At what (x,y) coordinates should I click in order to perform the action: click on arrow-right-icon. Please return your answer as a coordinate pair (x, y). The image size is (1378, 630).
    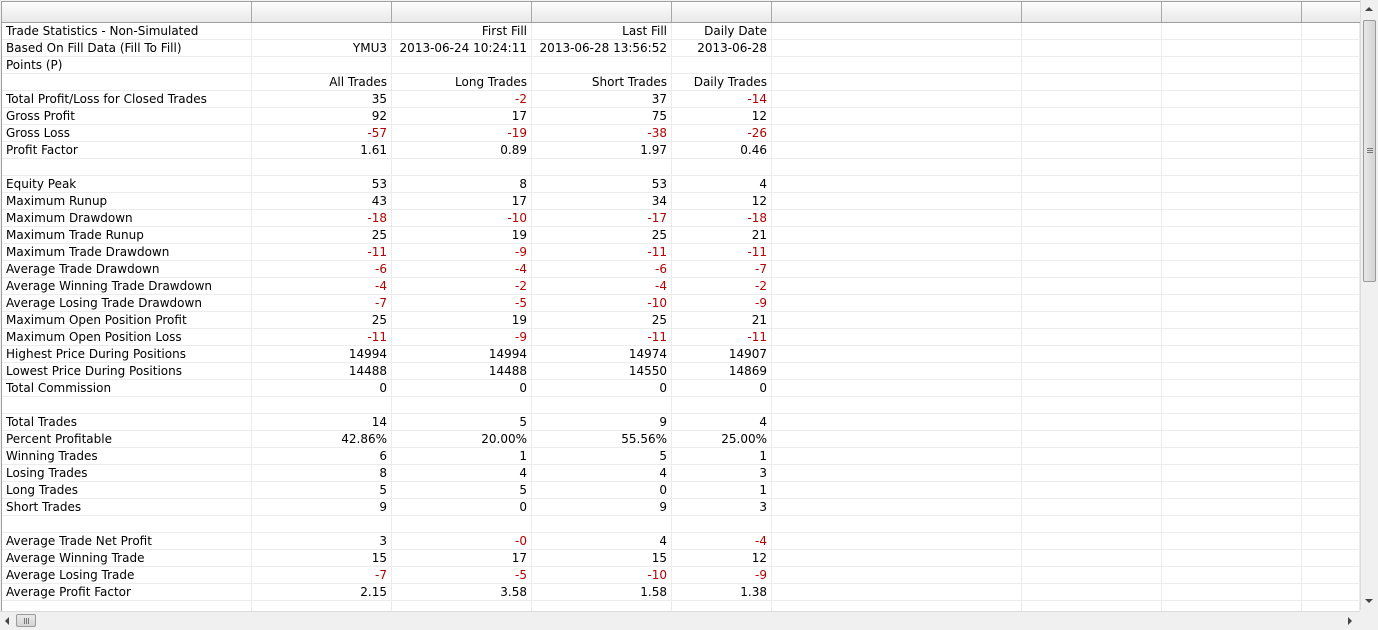
    Looking at the image, I should click on (1350, 621).